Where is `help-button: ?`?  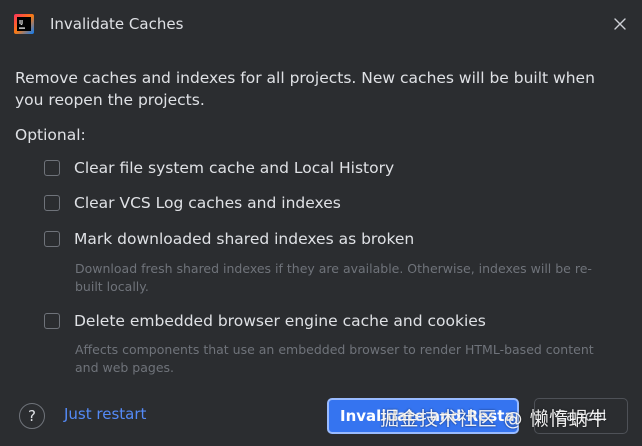 help-button: ? is located at coordinates (32, 416).